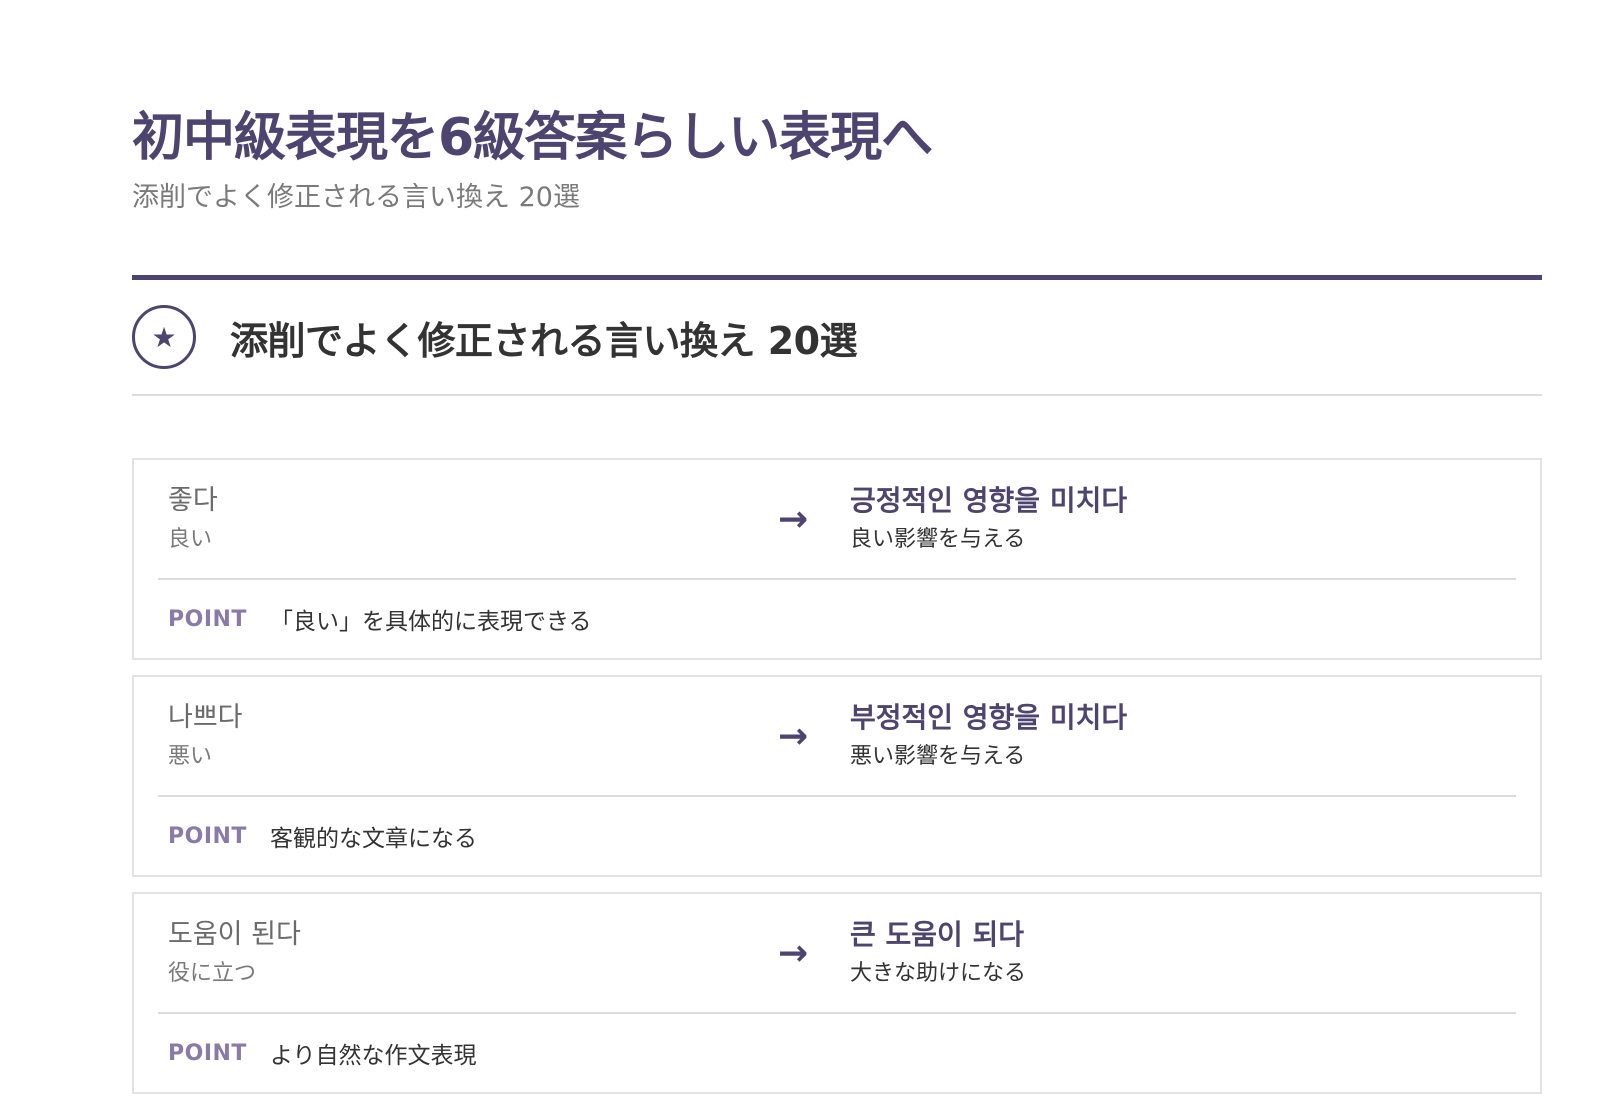  I want to click on improved-japanese: 悪い影響を与える, so click(938, 756).